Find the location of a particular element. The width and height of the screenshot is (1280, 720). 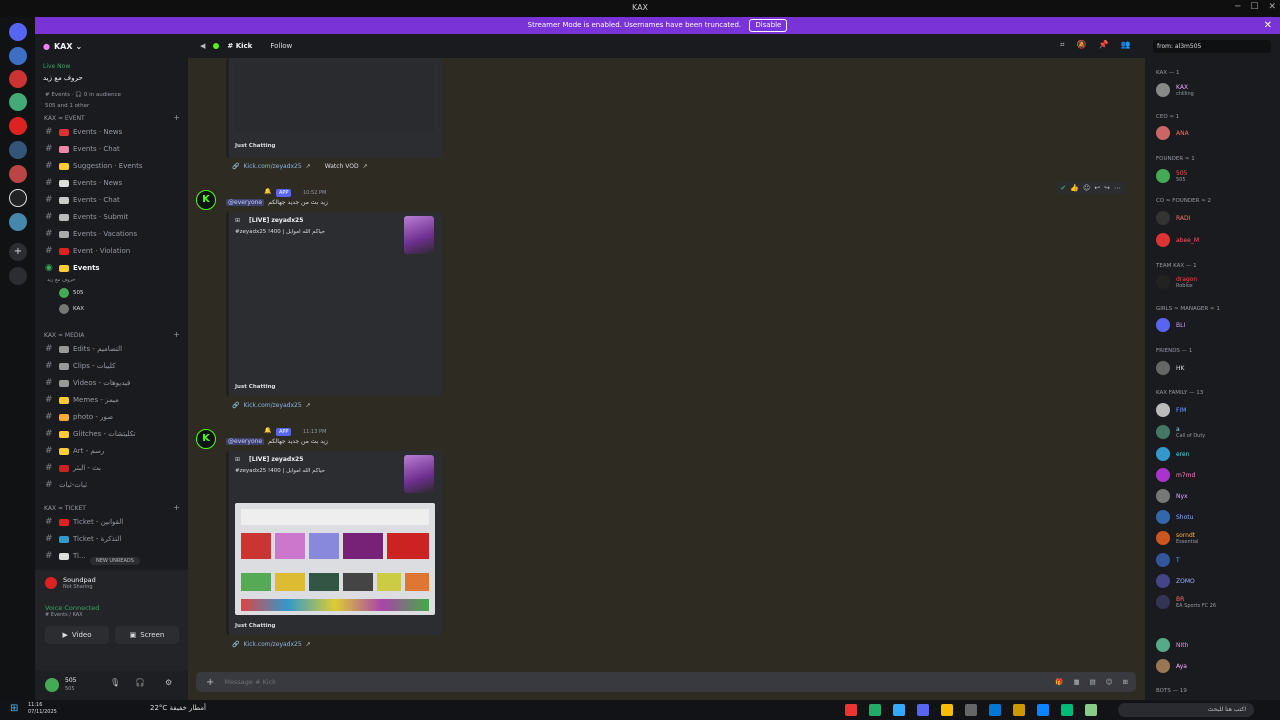

live-title: حروف مع زيد is located at coordinates (63, 78).